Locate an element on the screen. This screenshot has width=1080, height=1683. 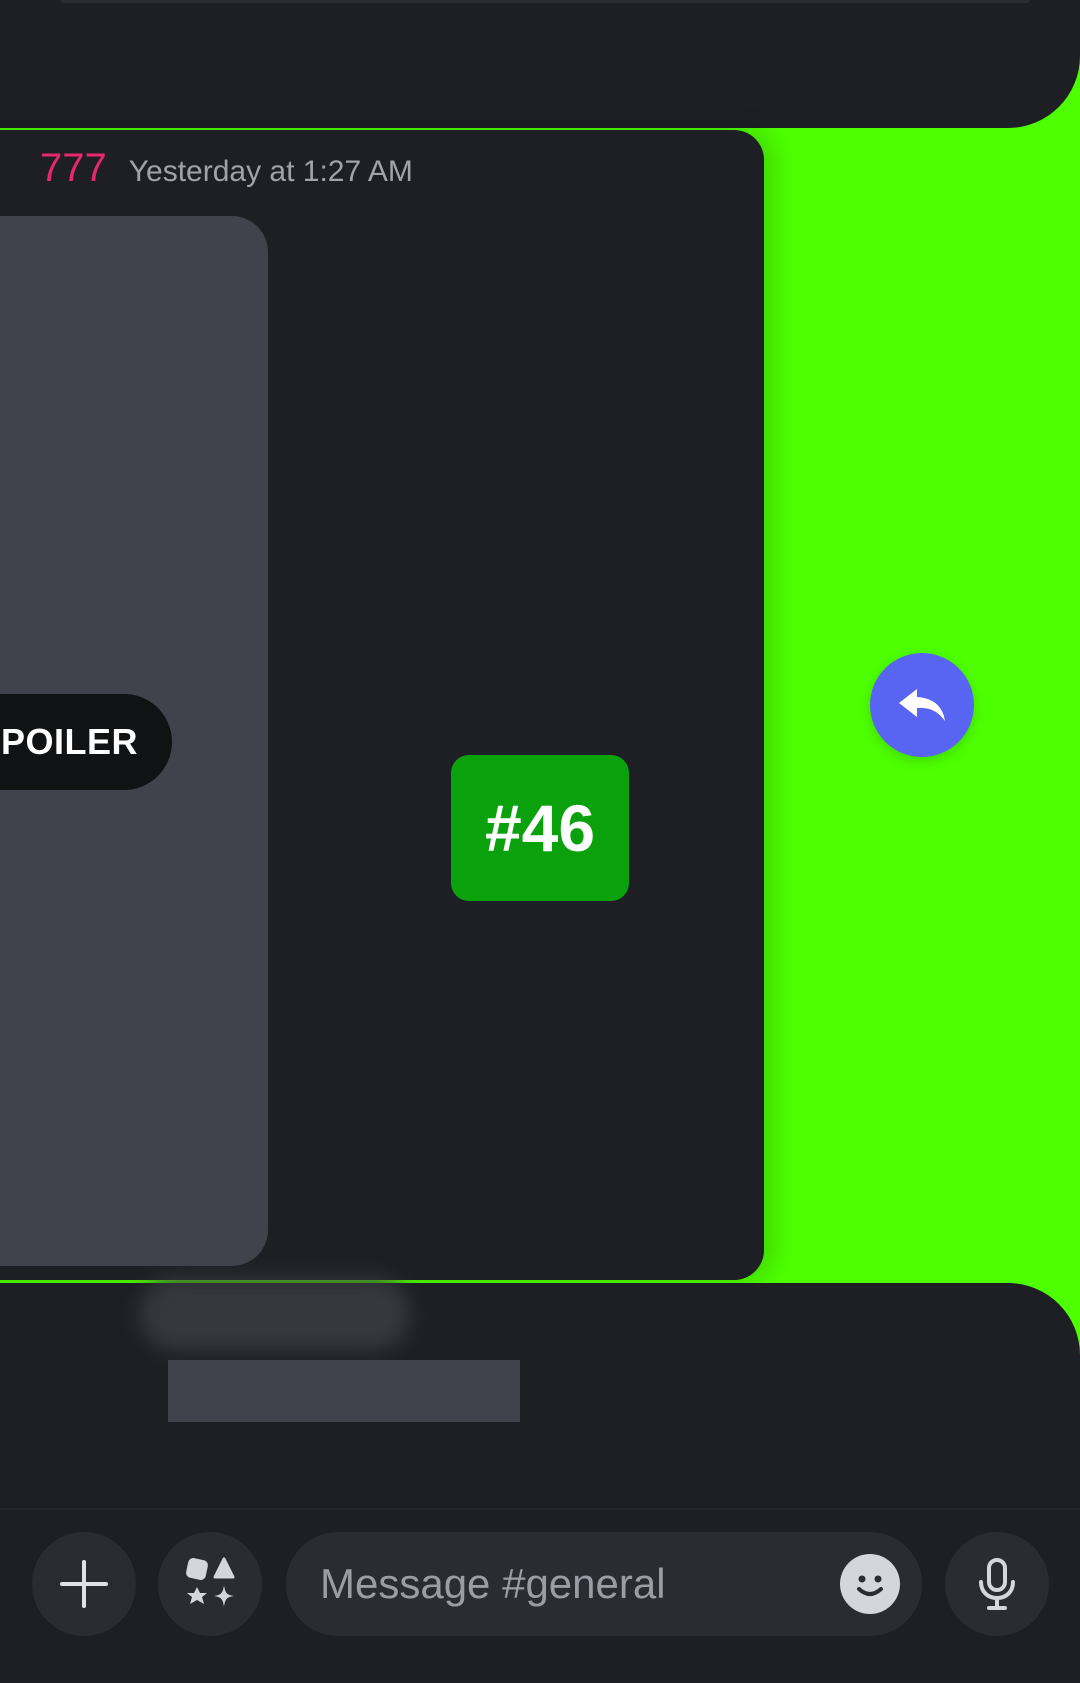
redacted-username-blur is located at coordinates (275, 1314).